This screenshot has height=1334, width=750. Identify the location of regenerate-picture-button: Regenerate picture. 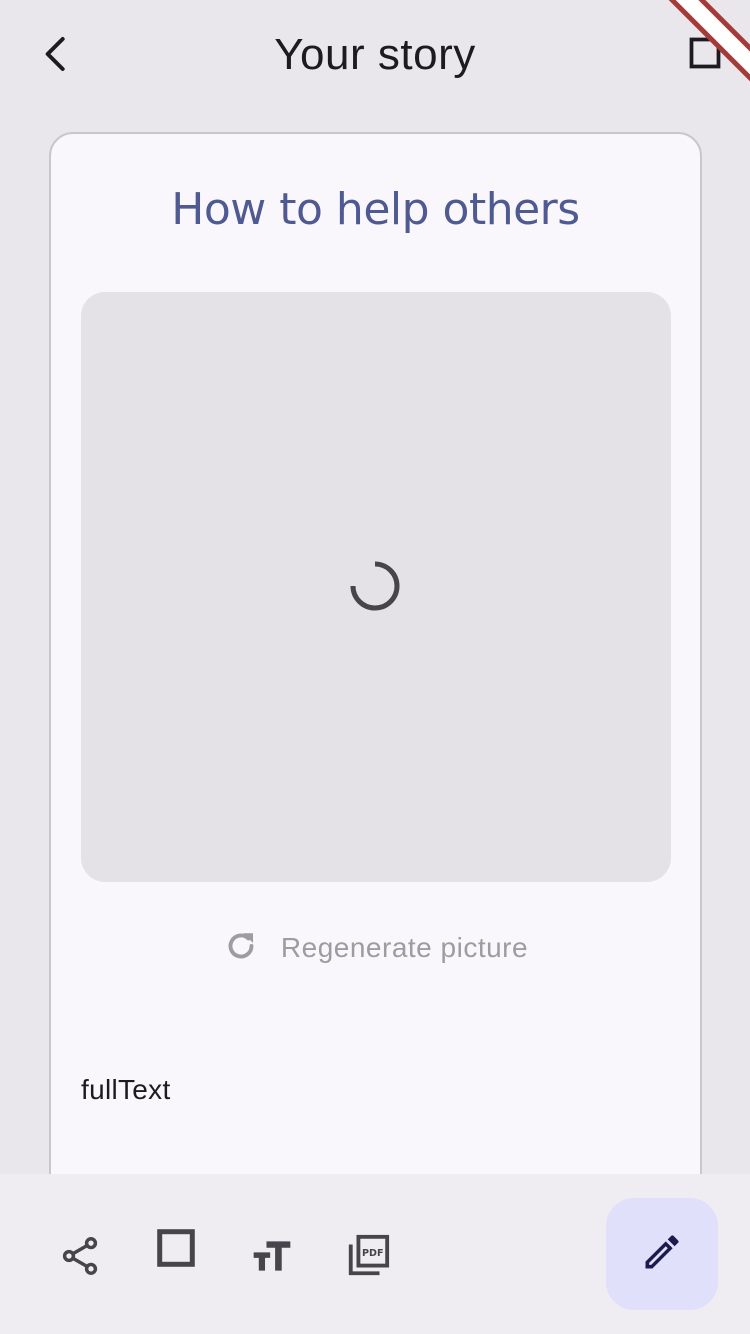
(375, 948).